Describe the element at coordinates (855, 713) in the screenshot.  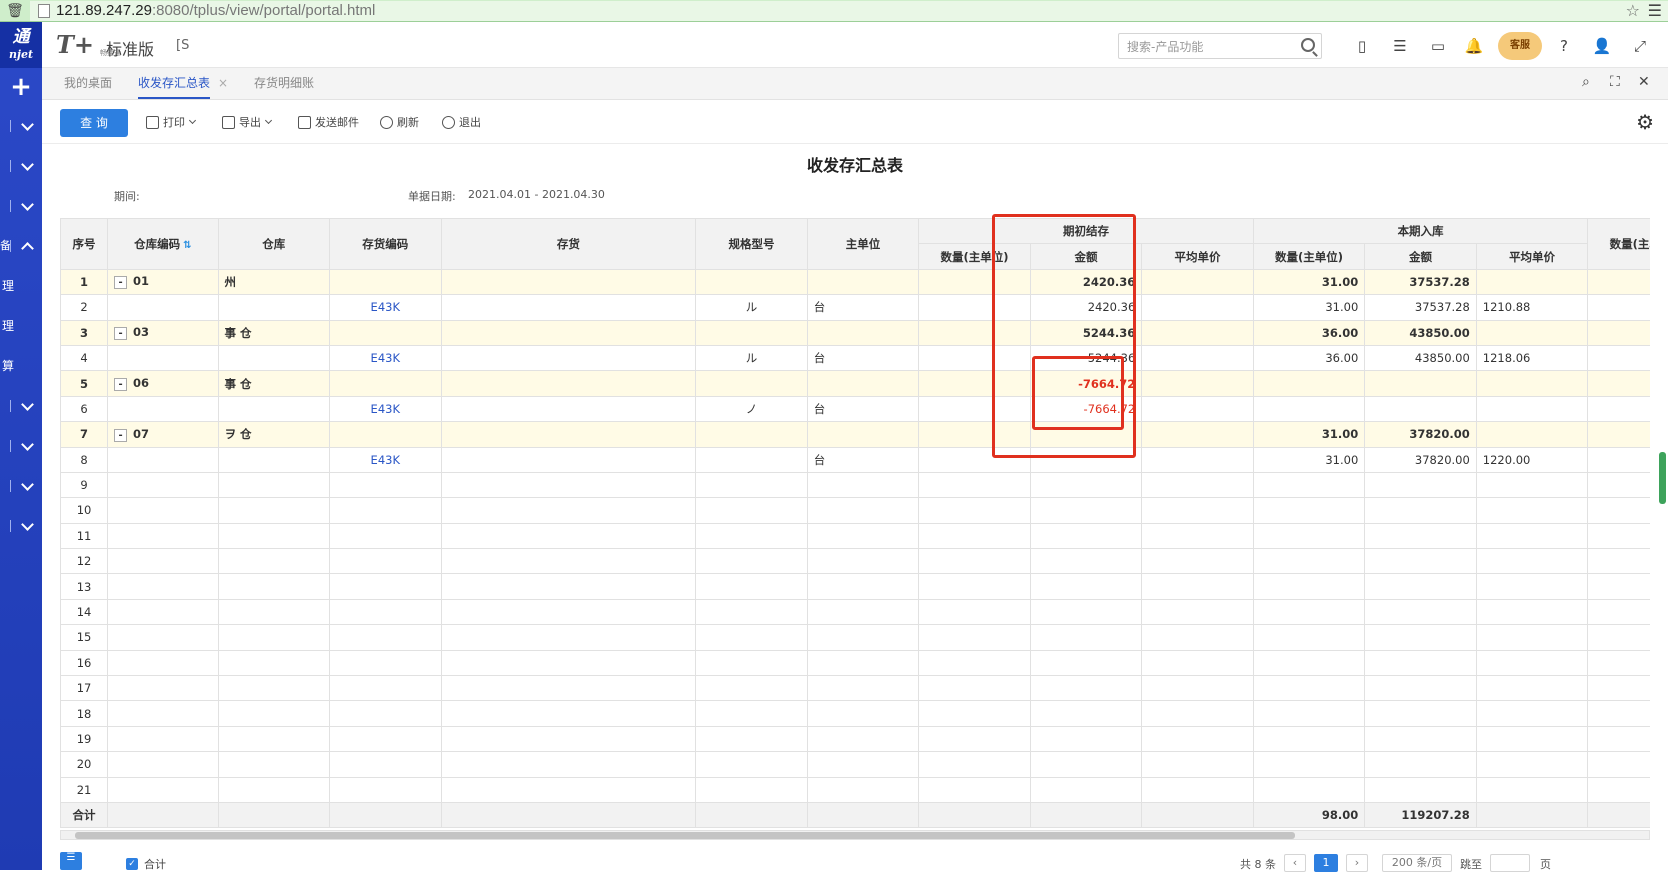
I see `table-row: 18` at that location.